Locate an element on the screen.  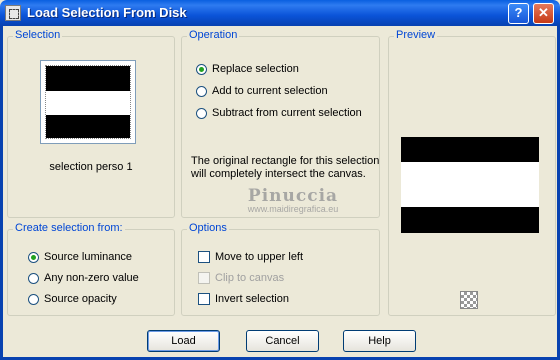
clip-to-canvas-checkbox: Clip to canvas is located at coordinates (241, 278).